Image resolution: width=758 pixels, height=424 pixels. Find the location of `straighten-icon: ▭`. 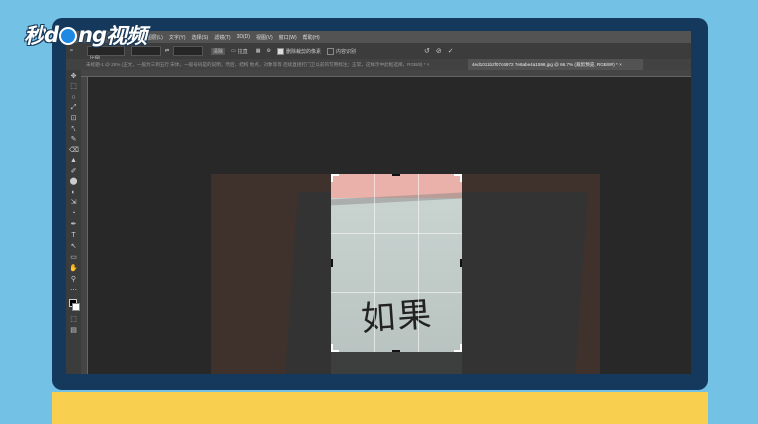

straighten-icon: ▭ is located at coordinates (233, 51).